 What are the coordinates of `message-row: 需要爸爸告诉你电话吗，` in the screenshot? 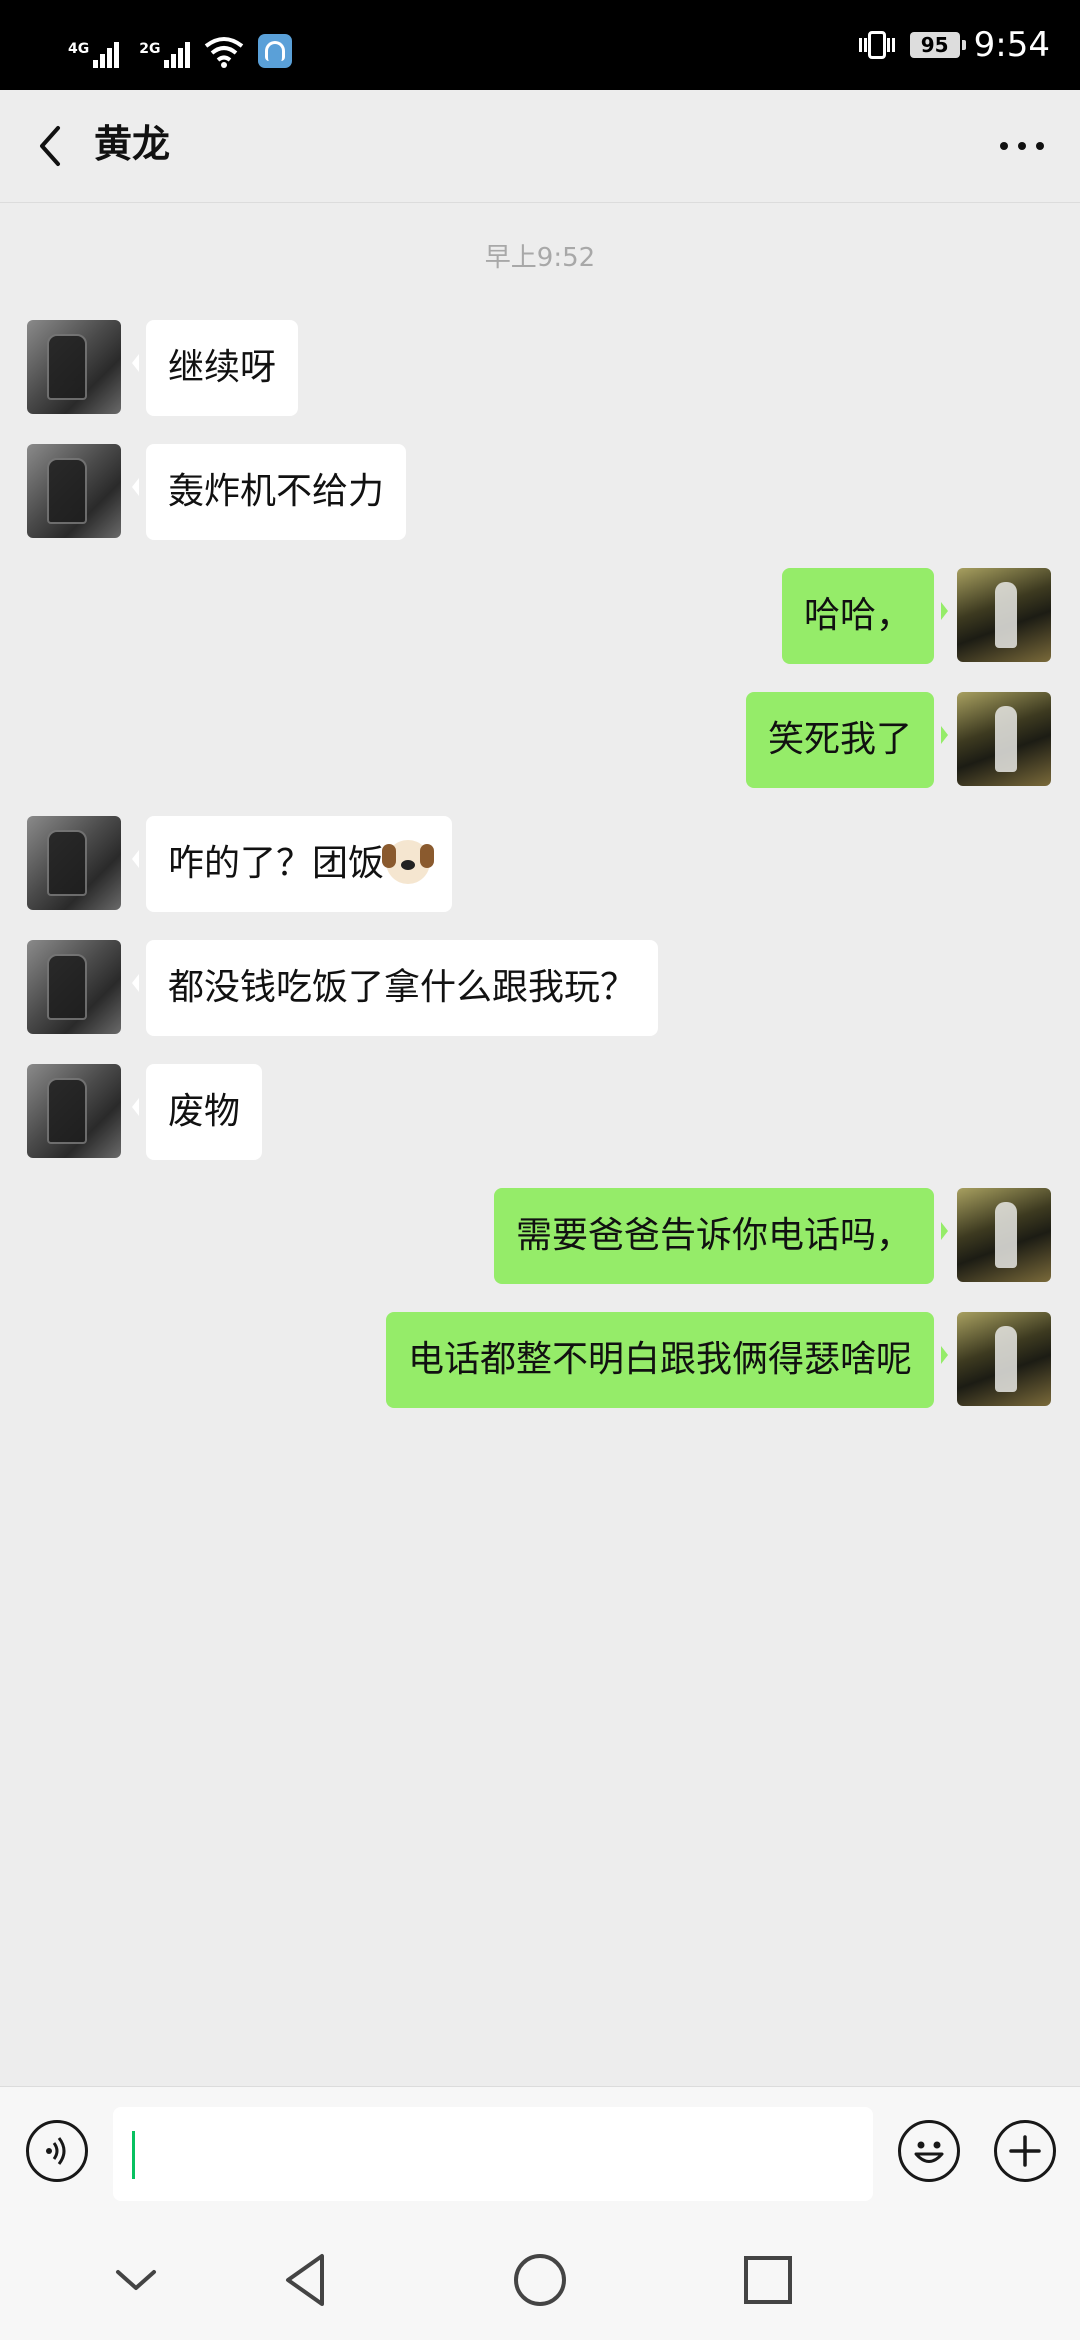 It's located at (540, 1236).